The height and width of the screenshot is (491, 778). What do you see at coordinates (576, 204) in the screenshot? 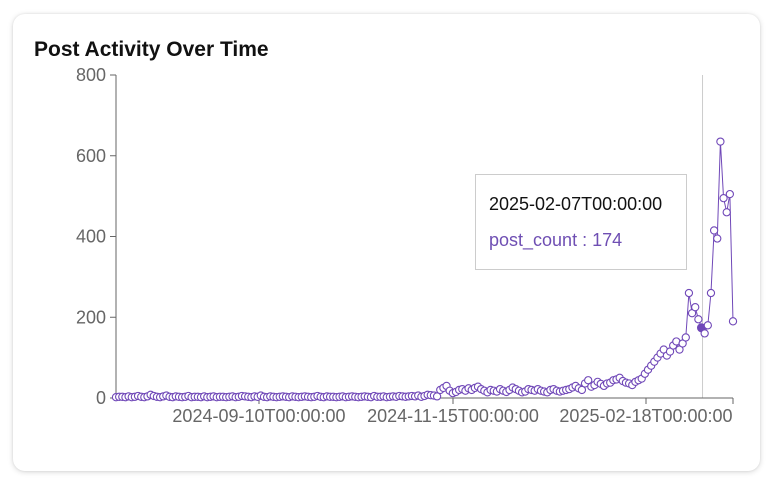
I see `tooltip-label: 2025-02-07T00:00:00` at bounding box center [576, 204].